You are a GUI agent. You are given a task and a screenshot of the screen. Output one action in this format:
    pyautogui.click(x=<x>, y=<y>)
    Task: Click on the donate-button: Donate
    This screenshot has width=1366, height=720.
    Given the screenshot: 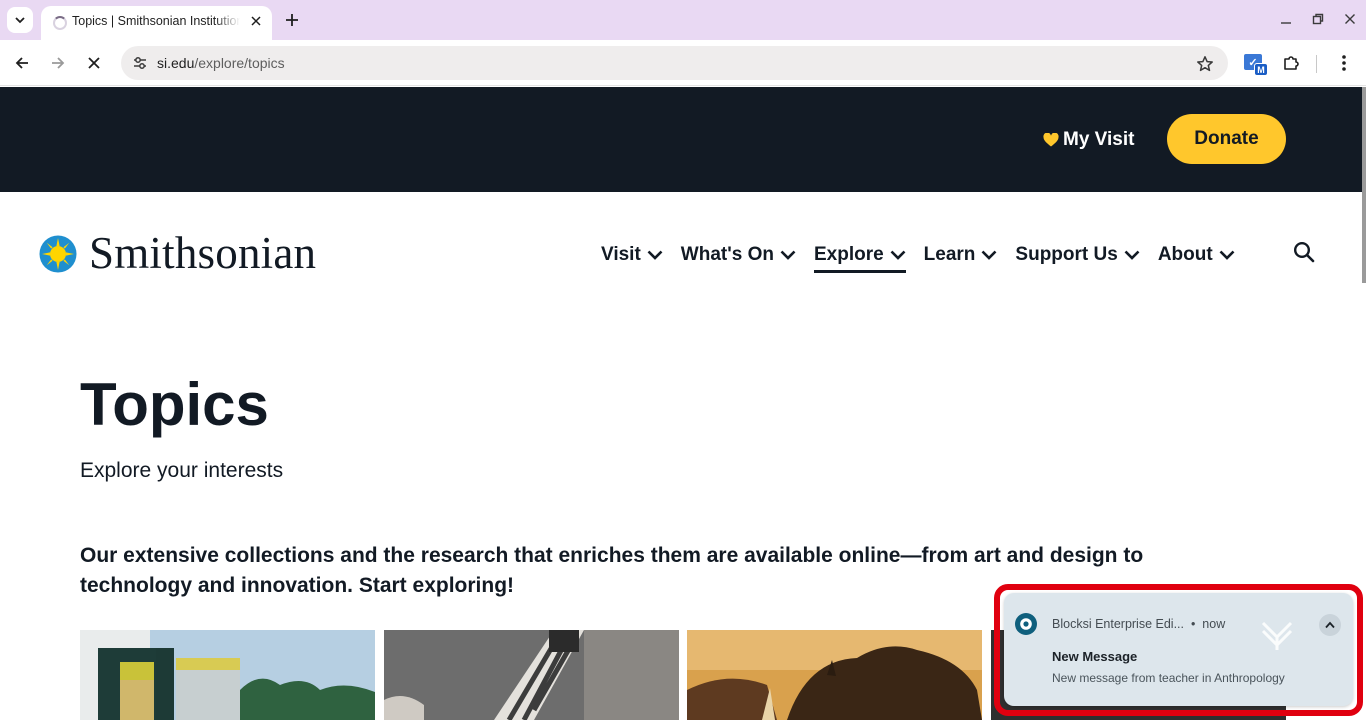 What is the action you would take?
    pyautogui.click(x=1226, y=139)
    